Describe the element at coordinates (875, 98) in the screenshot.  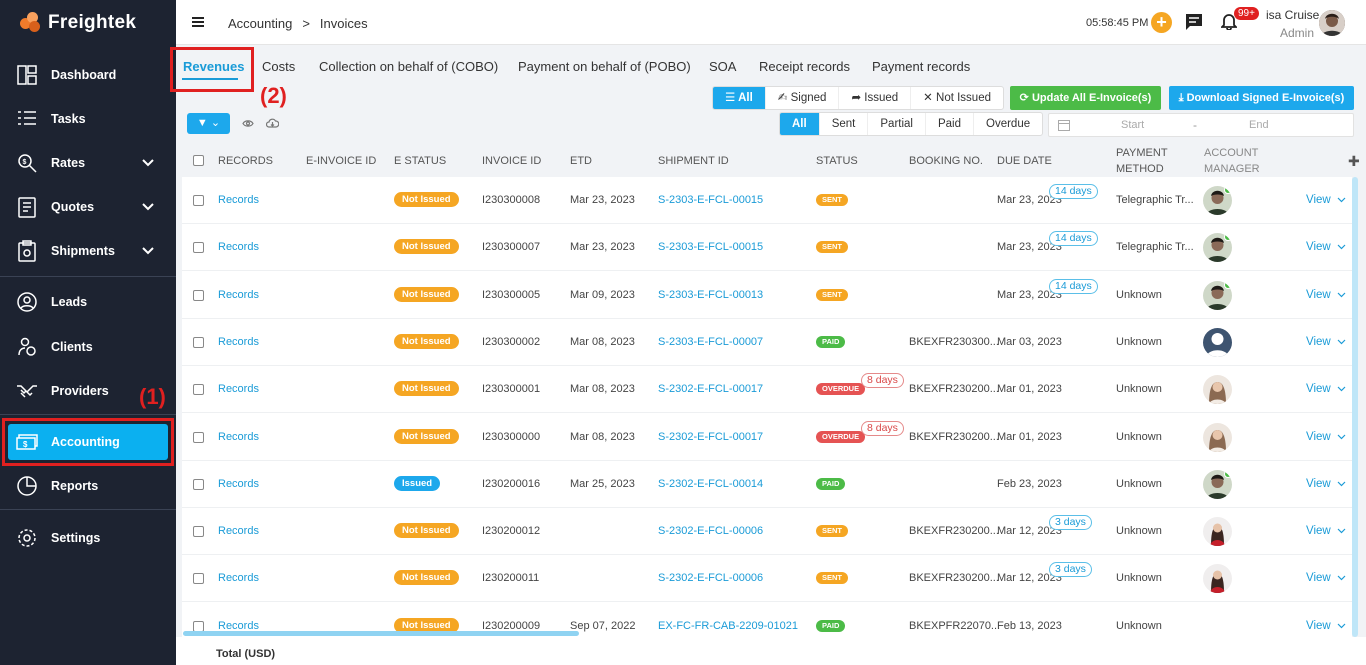
I see `einvoice-filter-issued: ➦ Issued` at that location.